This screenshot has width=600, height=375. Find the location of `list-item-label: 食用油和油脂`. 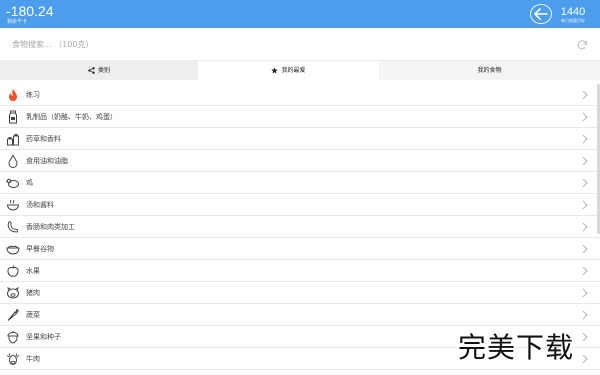

list-item-label: 食用油和油脂 is located at coordinates (47, 161).